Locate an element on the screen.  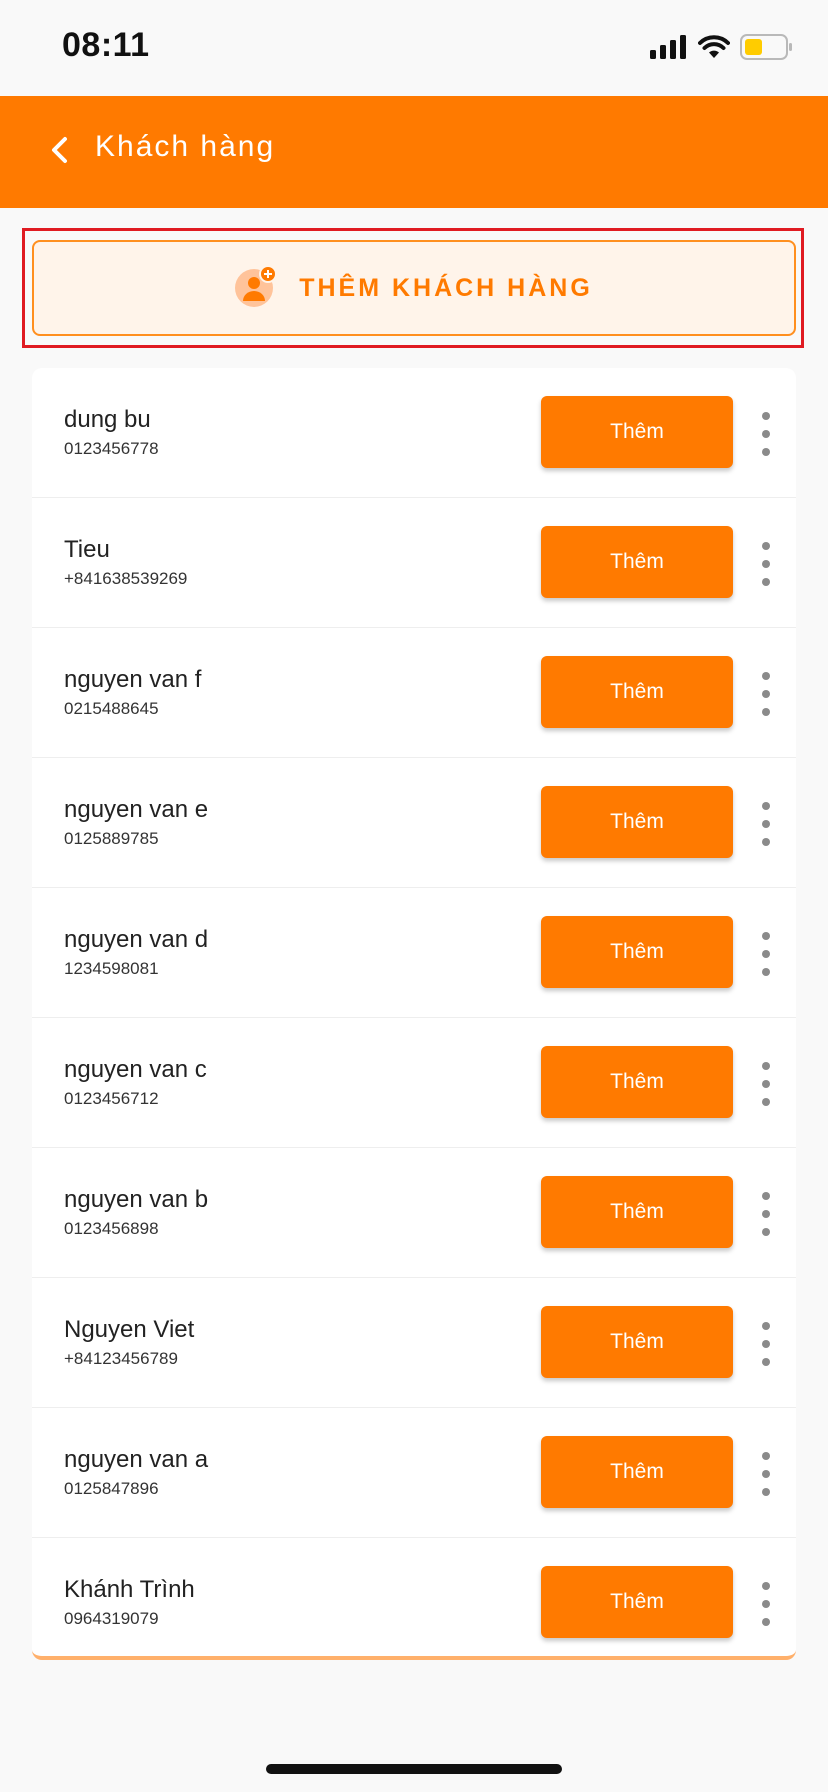
customer-name: nguyen van b is located at coordinates (136, 1199).